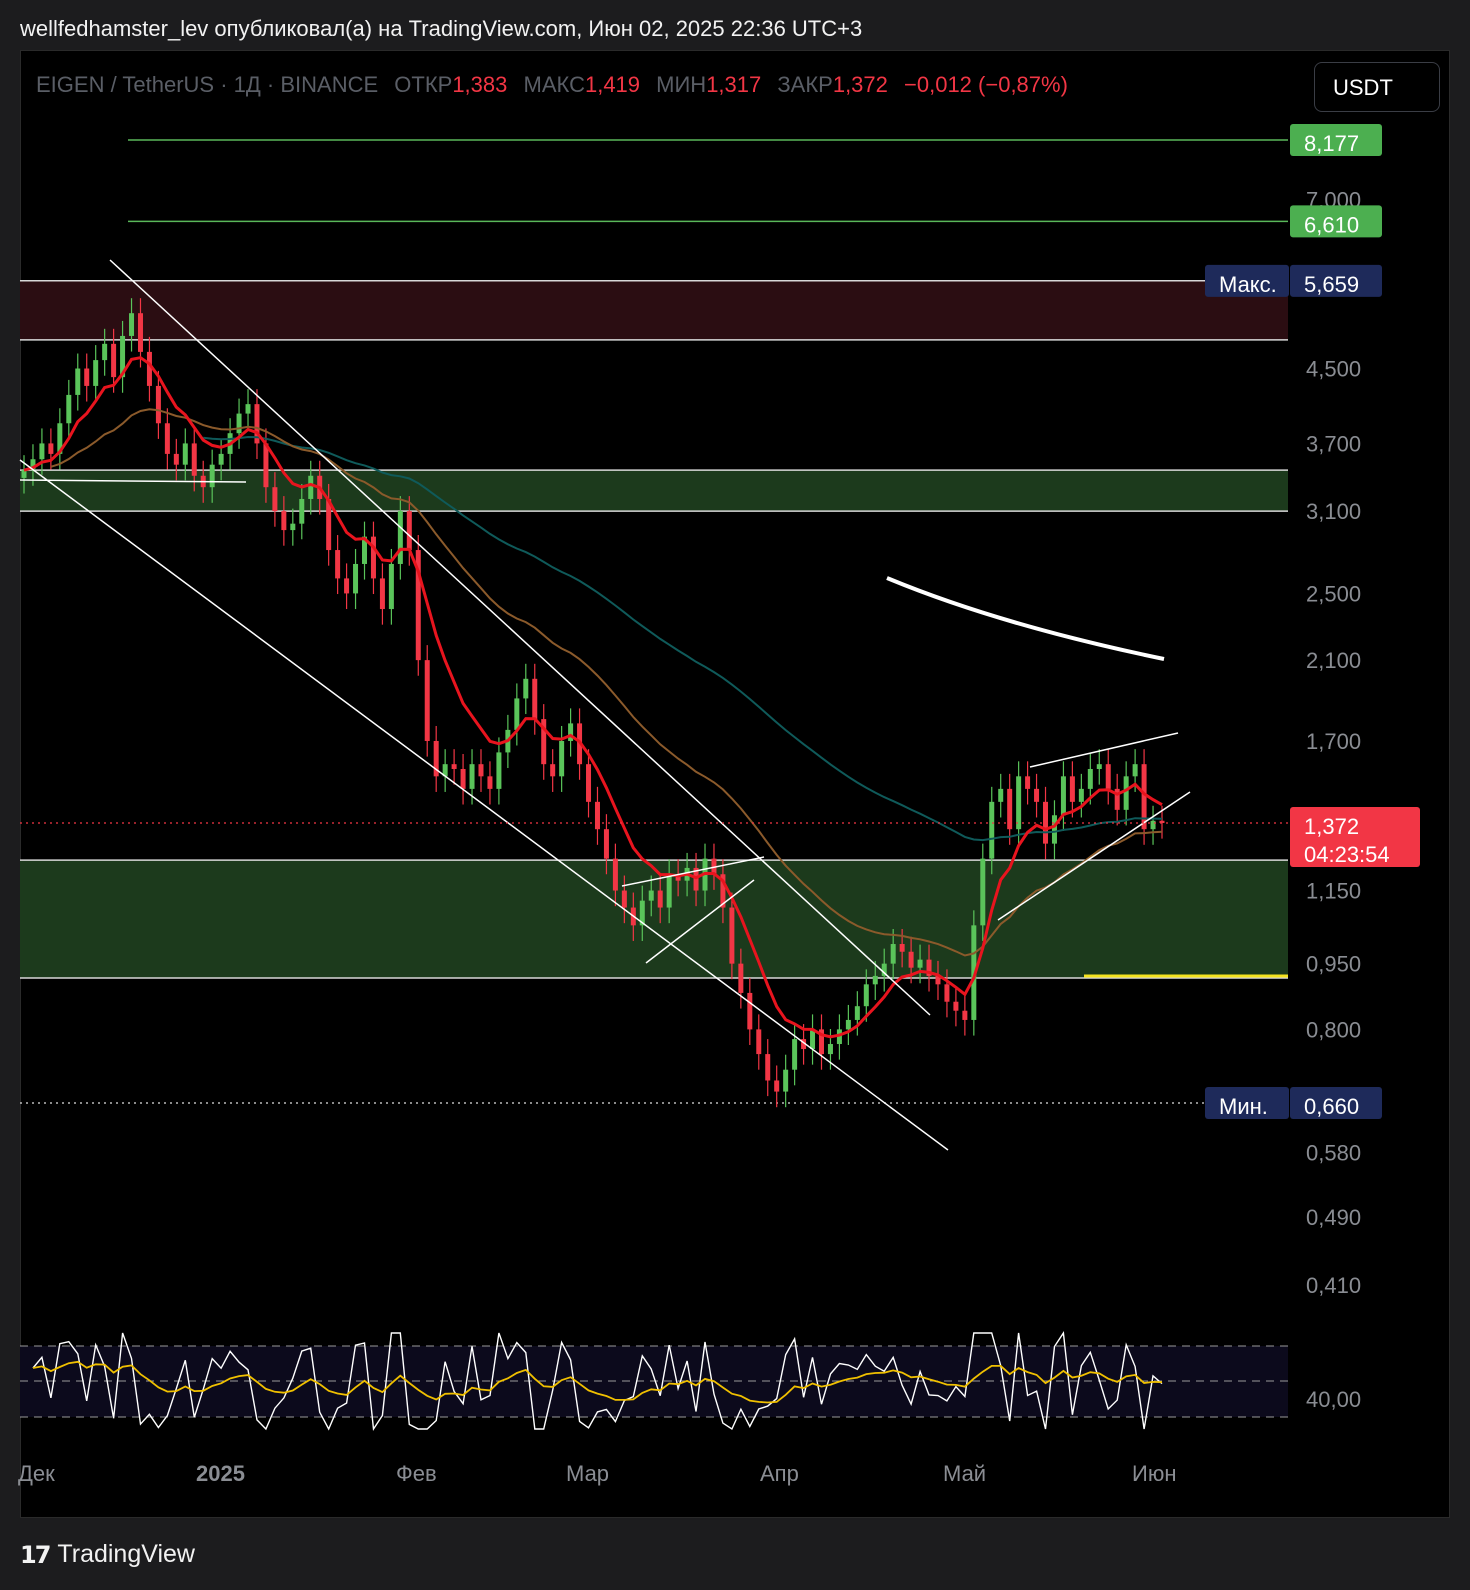 The width and height of the screenshot is (1470, 1590). I want to click on legend-high-label: МАКС, so click(554, 84).